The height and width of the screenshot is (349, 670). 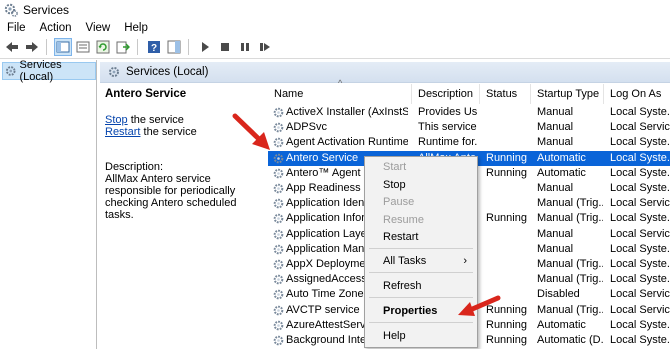 What do you see at coordinates (340, 91) in the screenshot?
I see `column-header-name: ^ Name` at bounding box center [340, 91].